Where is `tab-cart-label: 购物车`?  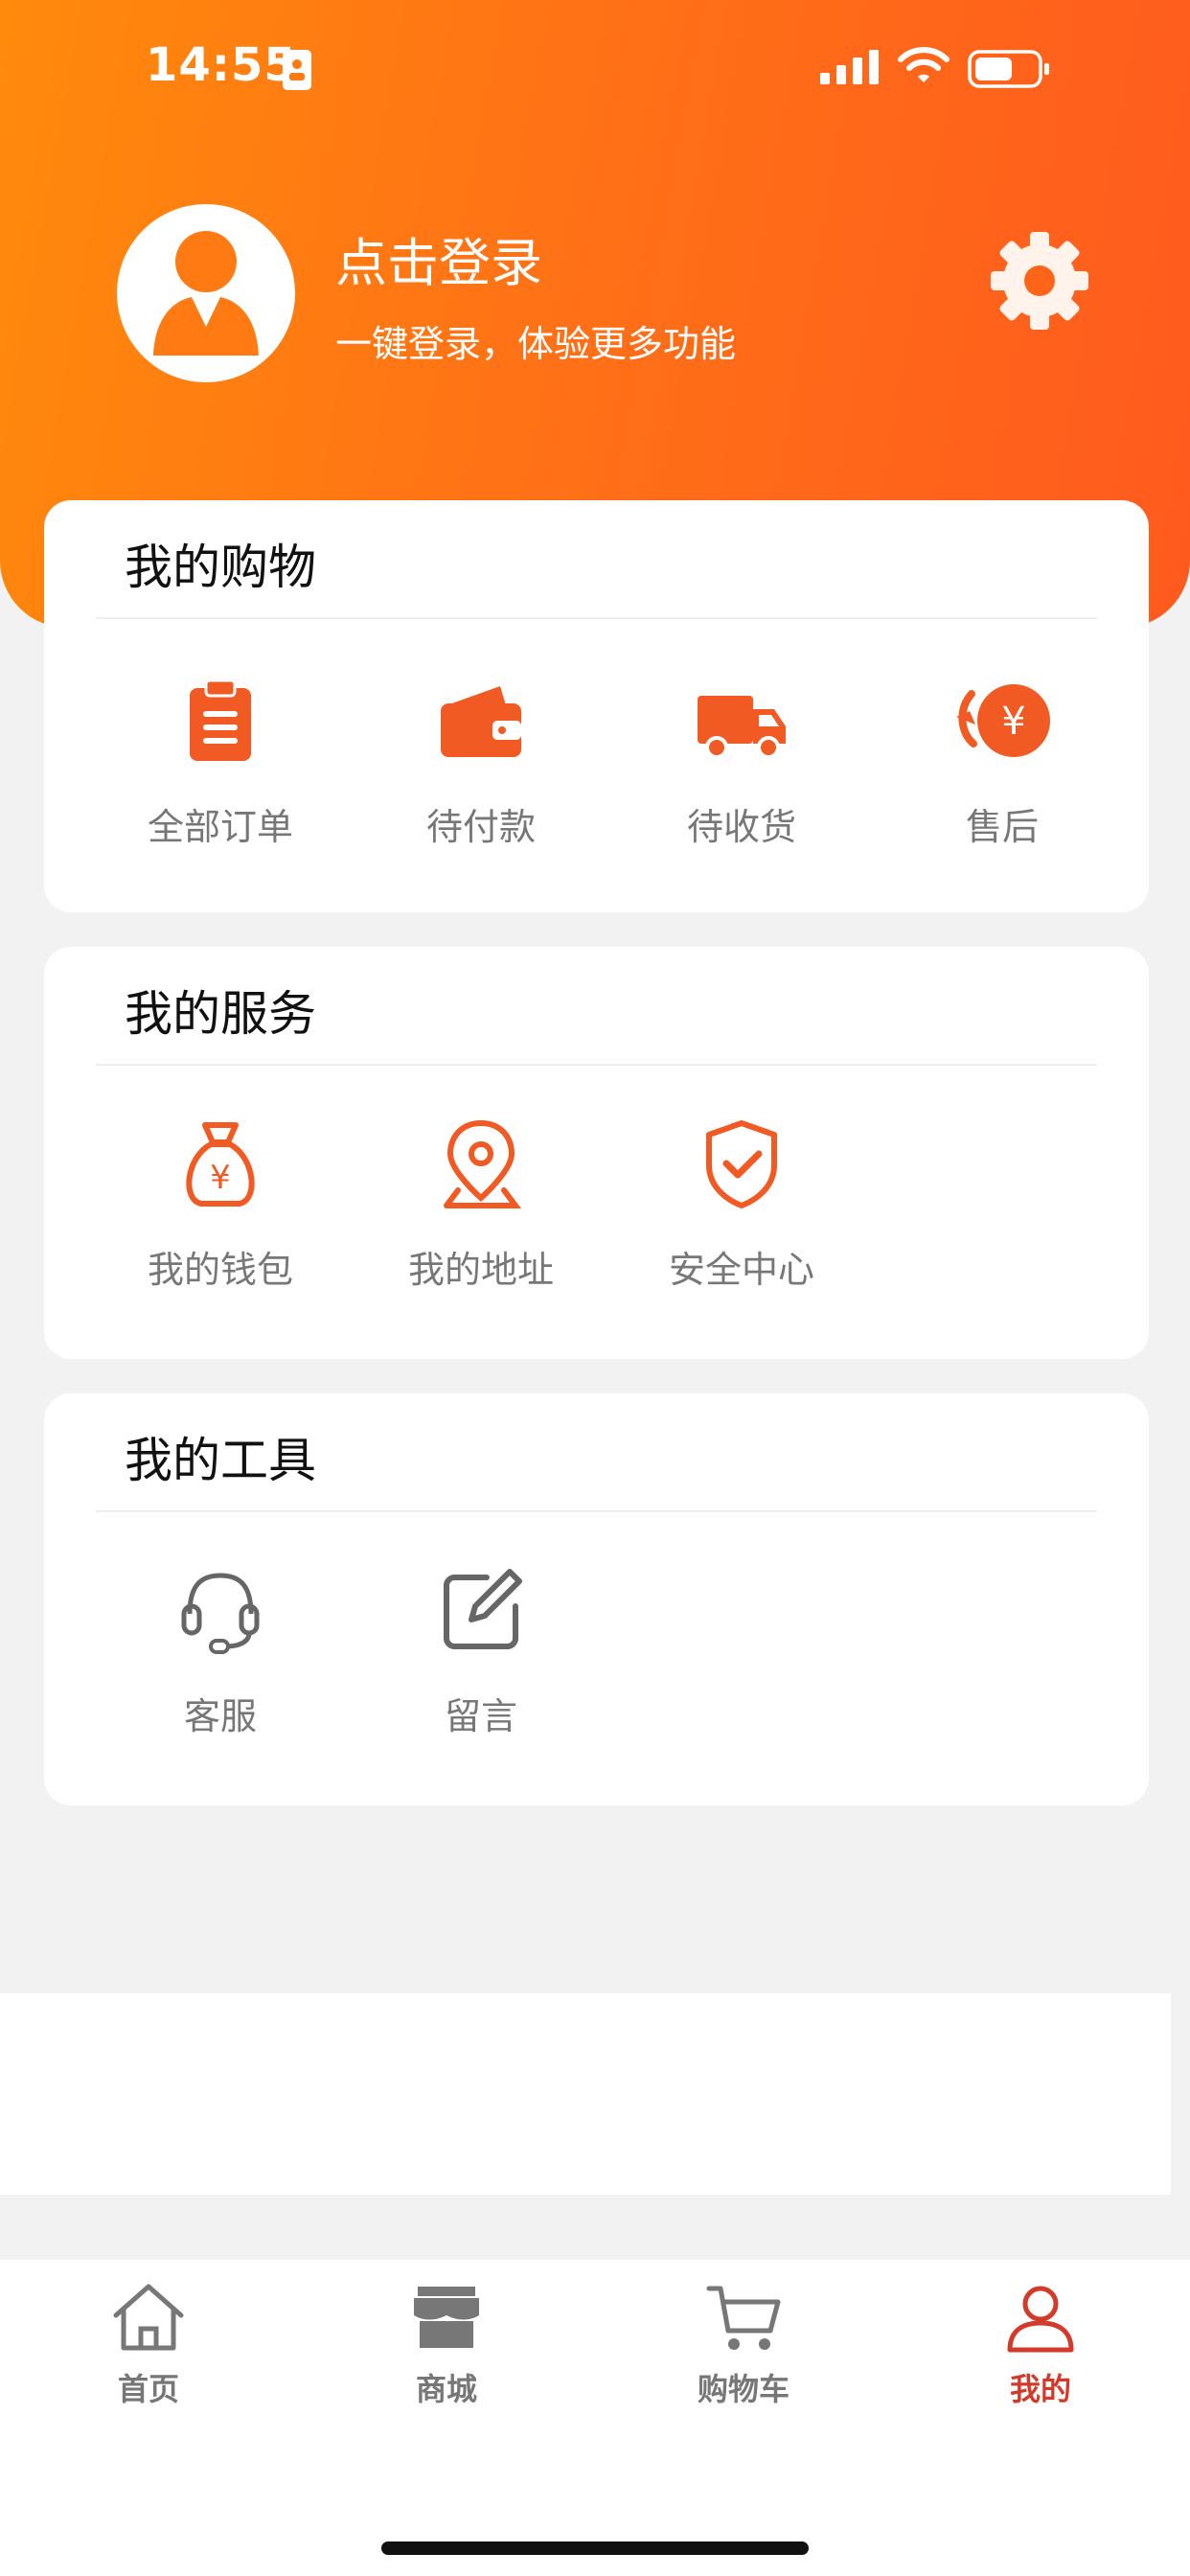 tab-cart-label: 购物车 is located at coordinates (744, 2389).